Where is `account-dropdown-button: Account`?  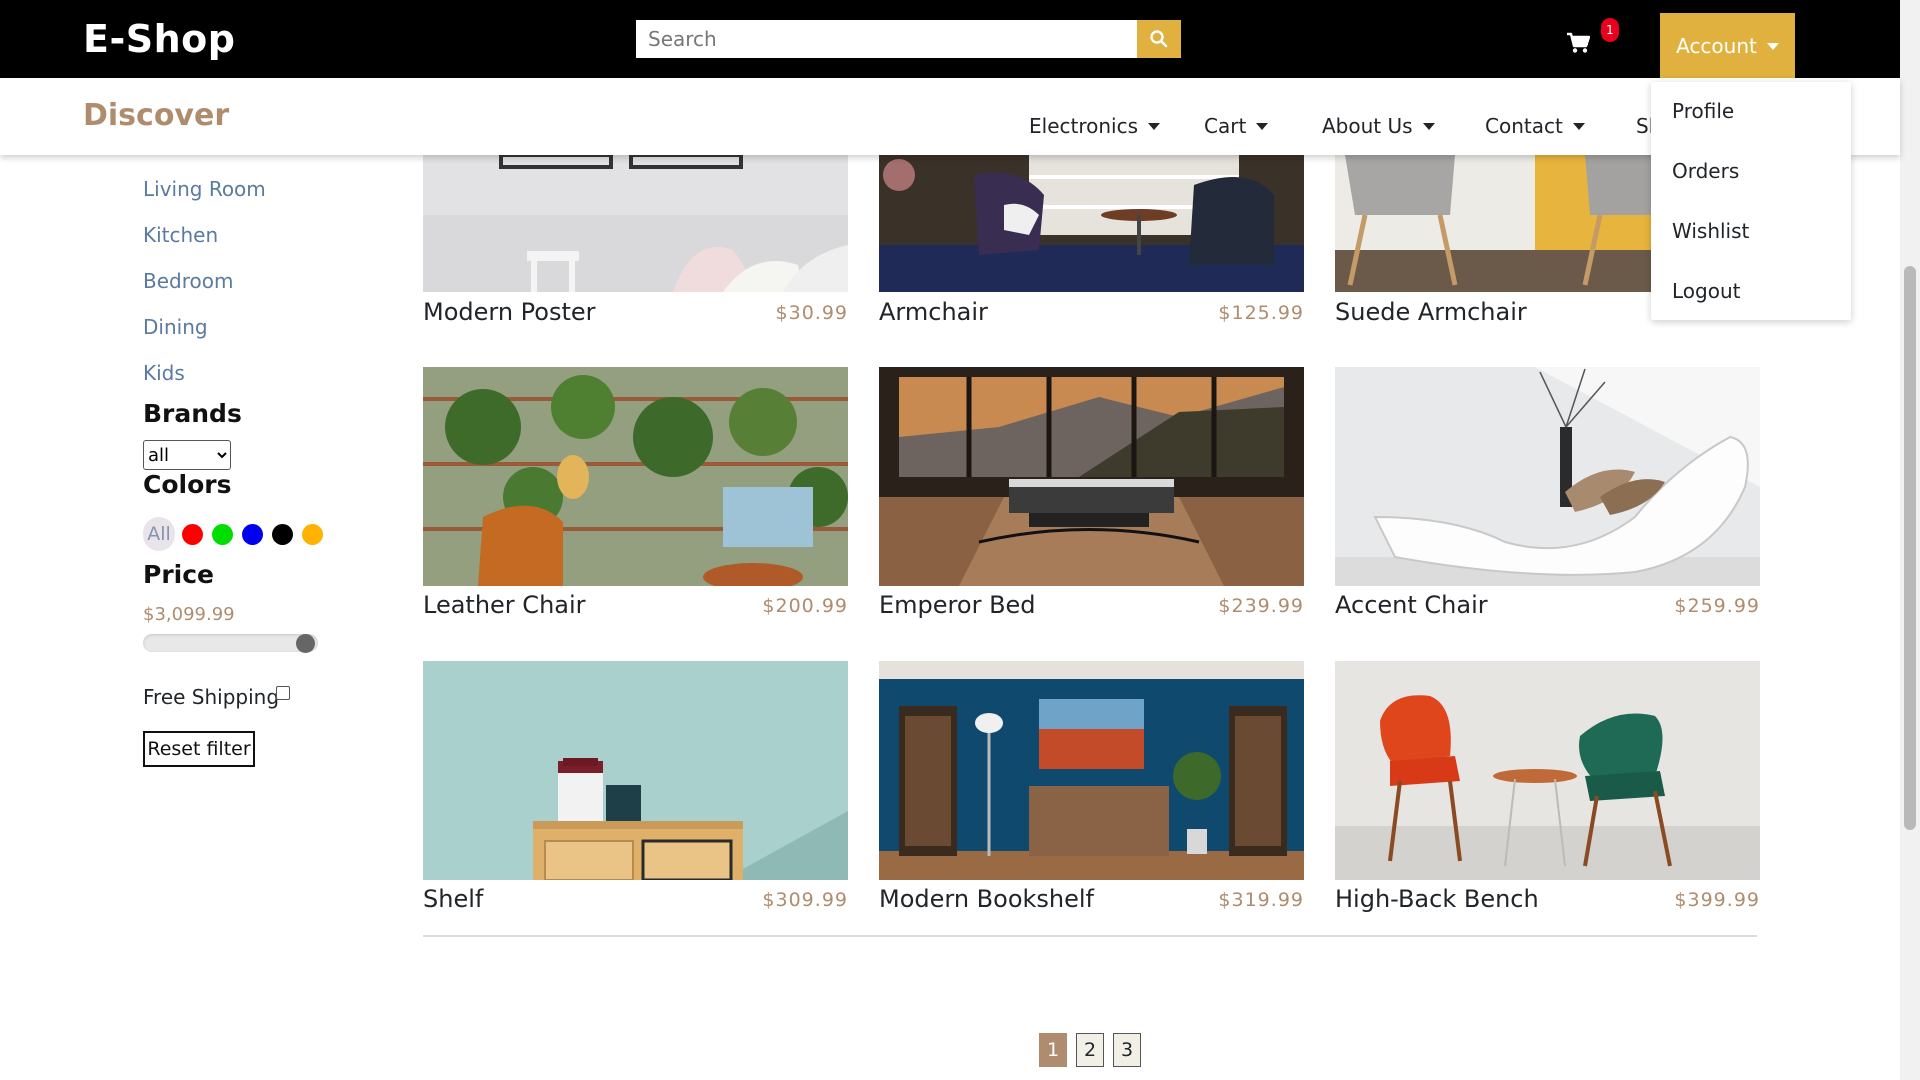
account-dropdown-button: Account is located at coordinates (1727, 46).